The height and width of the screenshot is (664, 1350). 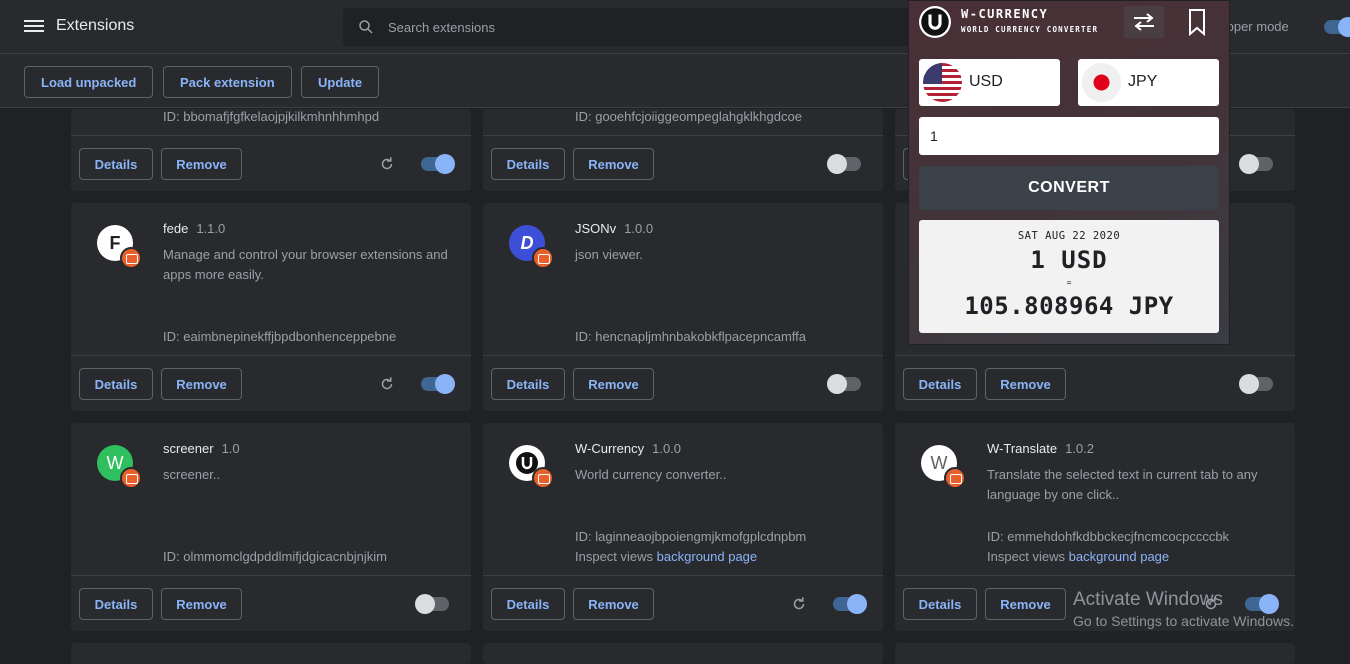 I want to click on hamburger-menu-icon, so click(x=34, y=27).